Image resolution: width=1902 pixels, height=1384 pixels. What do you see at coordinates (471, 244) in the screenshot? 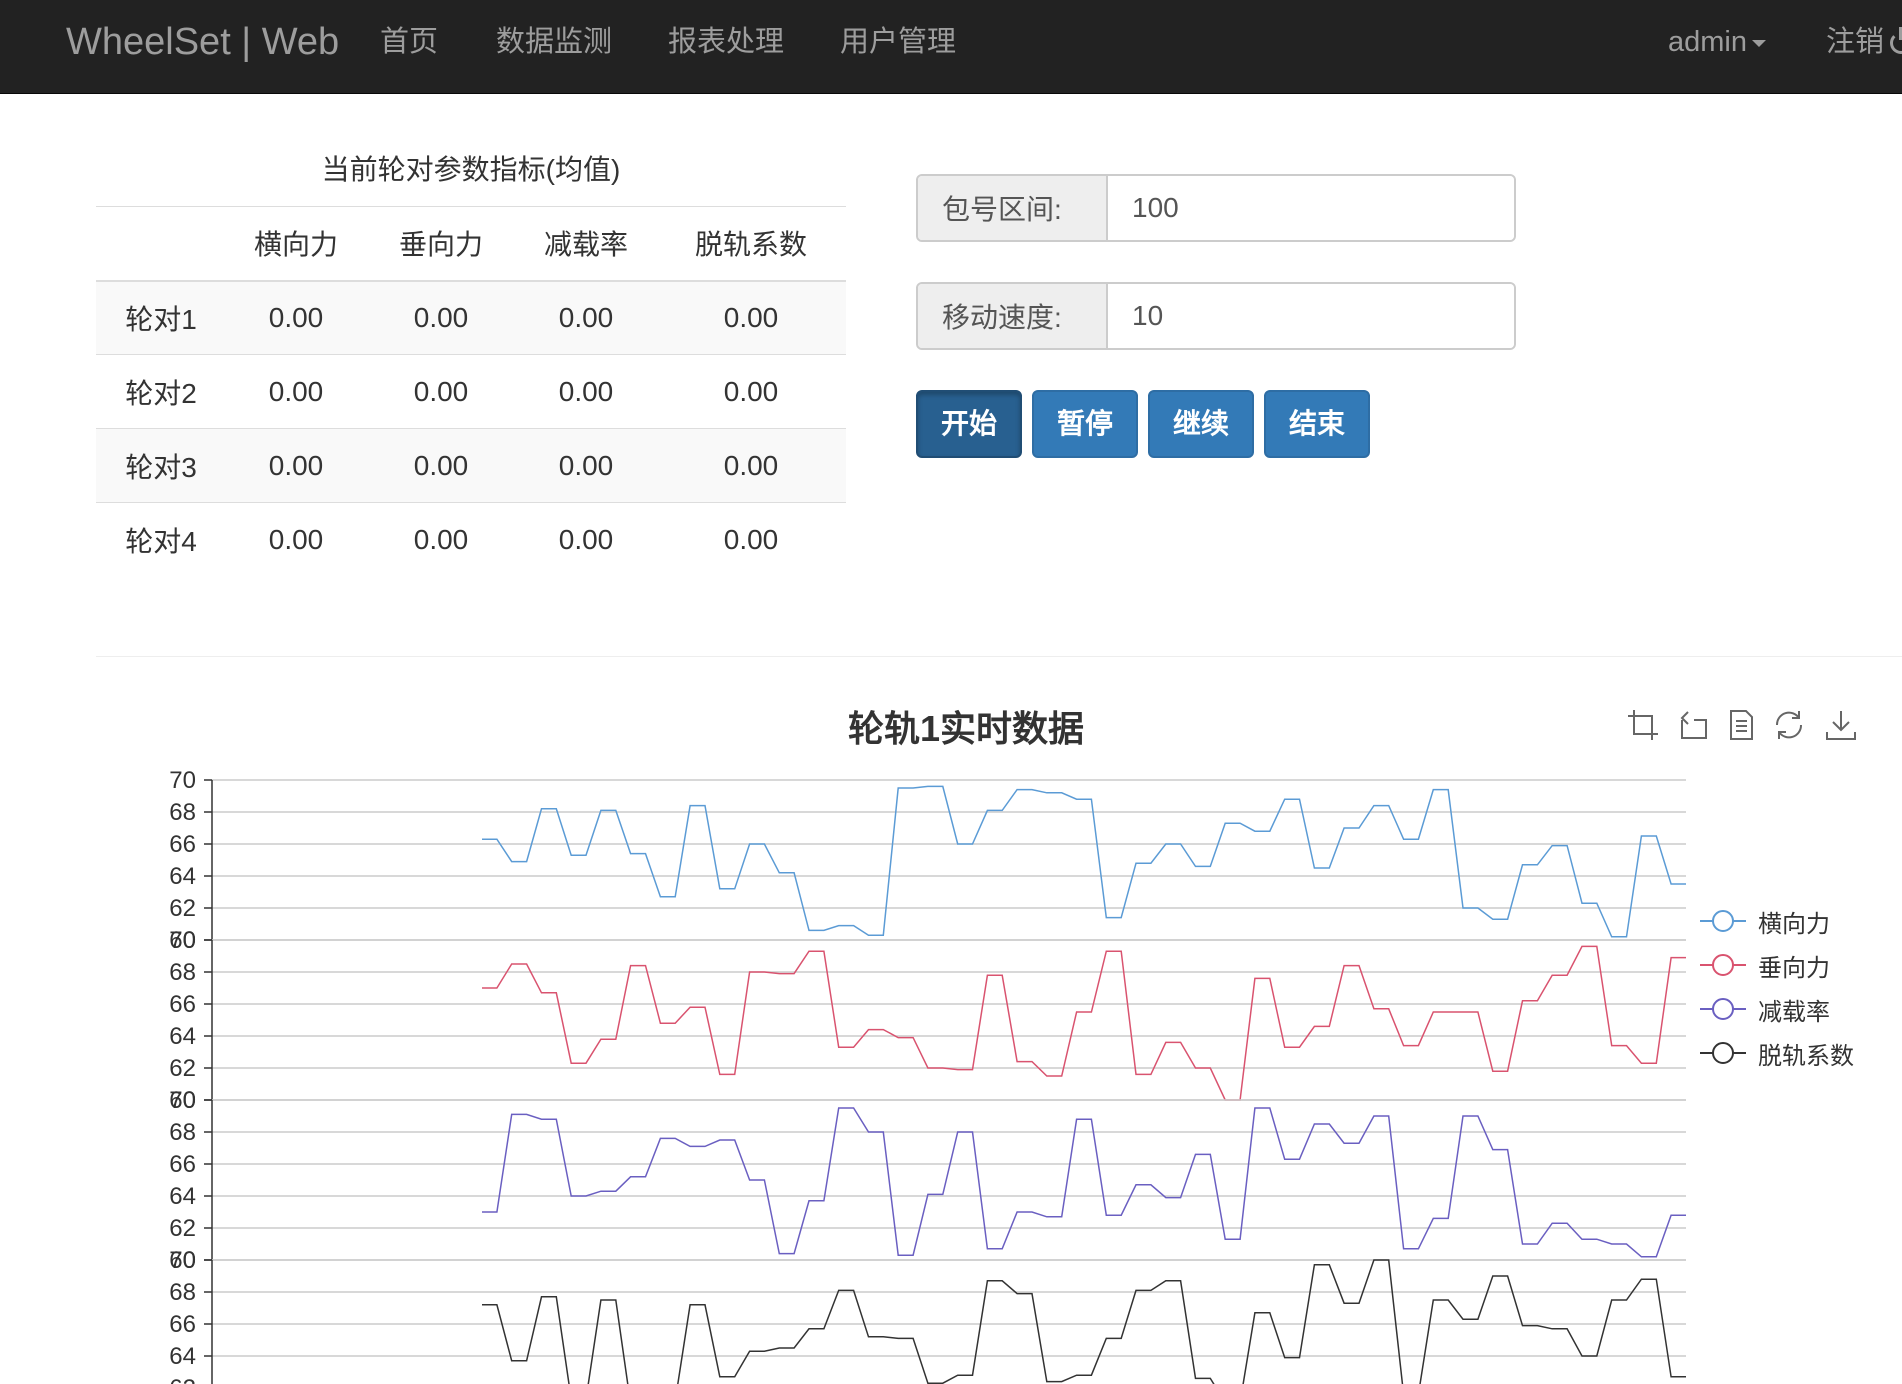
I see `table-header-row: 横向力 垂向力 减载率 脱轨系数` at bounding box center [471, 244].